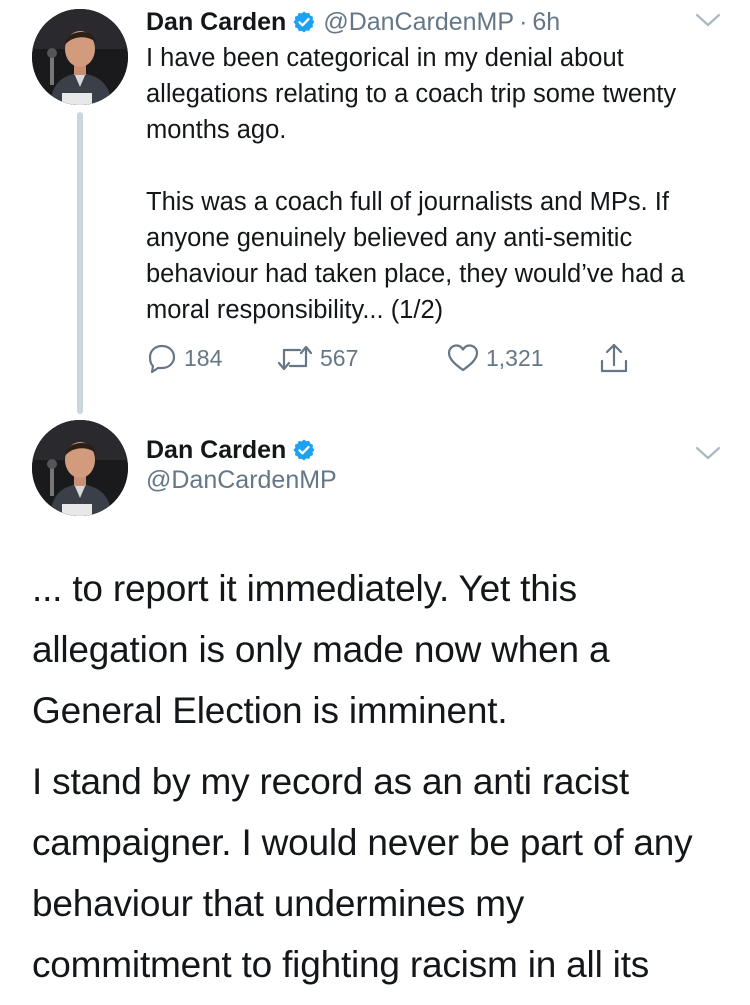  Describe the element at coordinates (295, 358) in the screenshot. I see `retweet-icon` at that location.